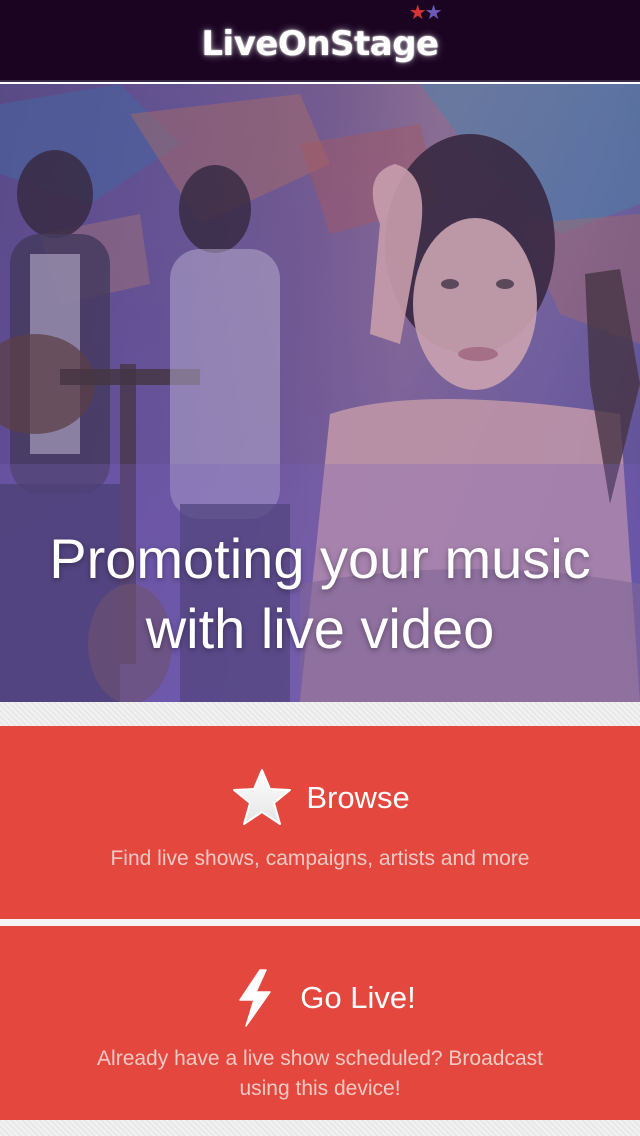 Image resolution: width=640 pixels, height=1136 pixels. What do you see at coordinates (262, 797) in the screenshot?
I see `star-icon` at bounding box center [262, 797].